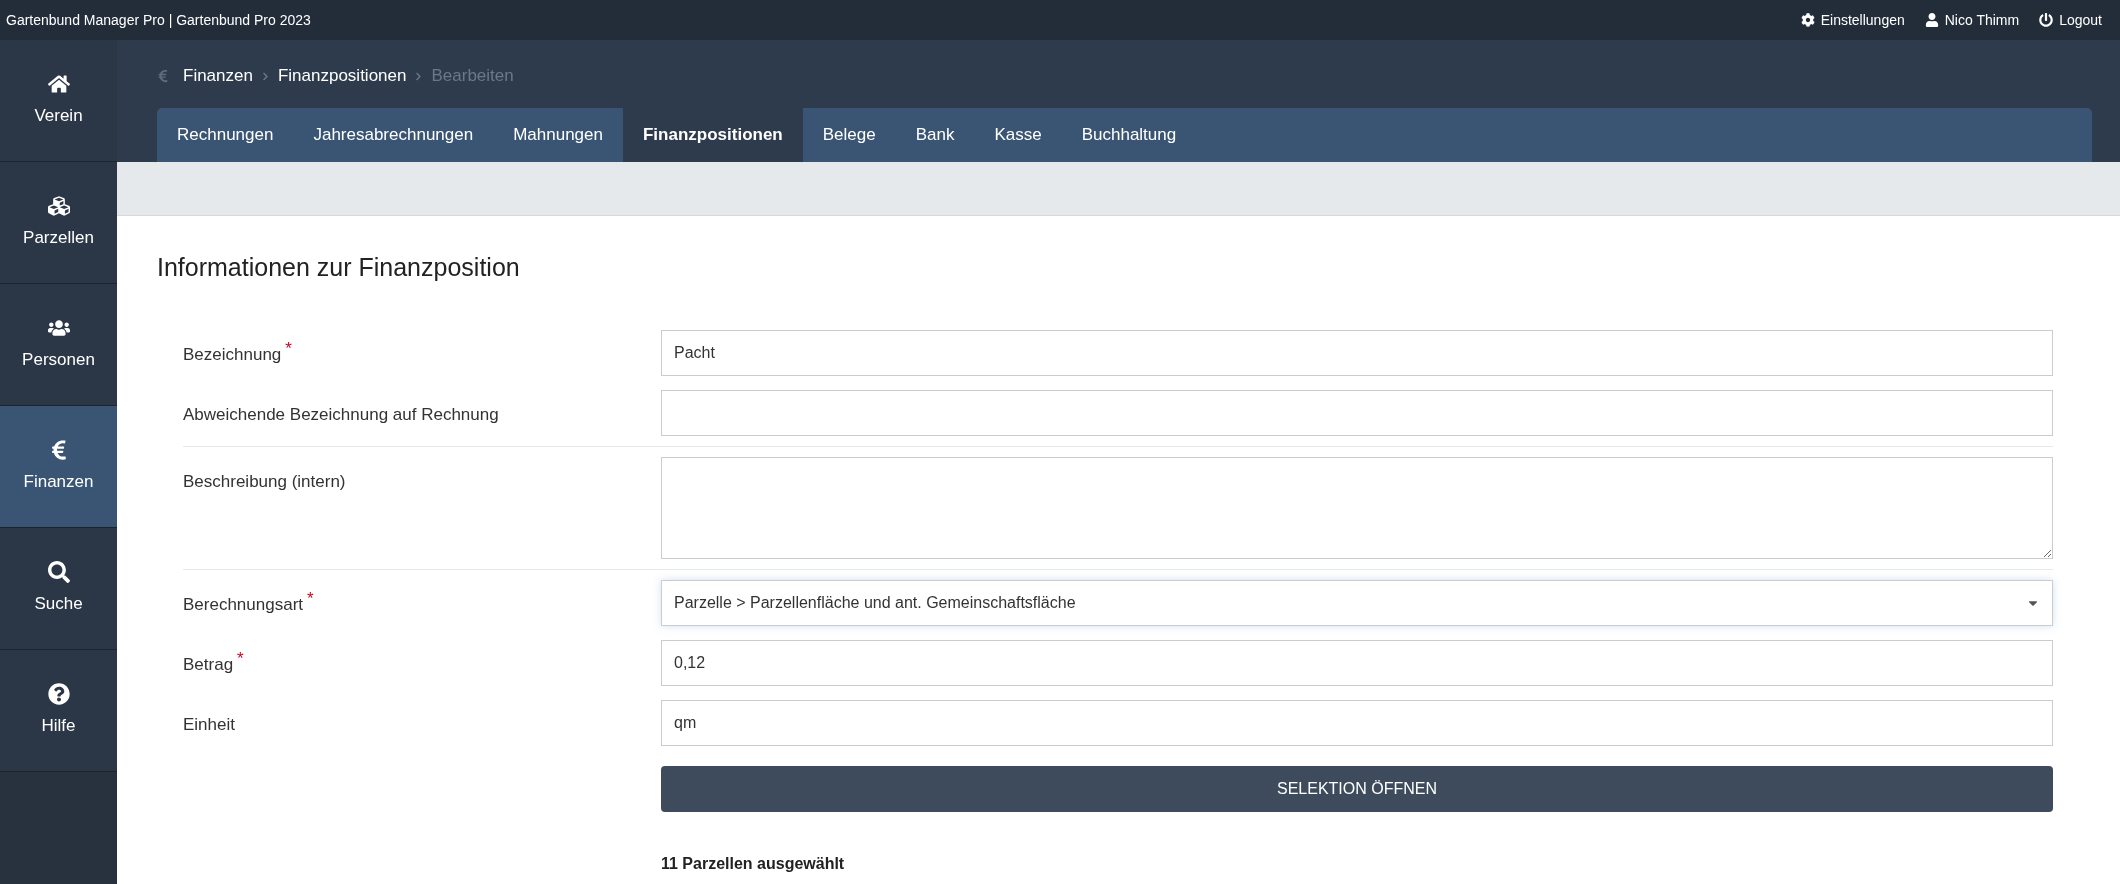 This screenshot has height=884, width=2120. Describe the element at coordinates (264, 481) in the screenshot. I see `field-label: Beschreibung (intern)` at that location.